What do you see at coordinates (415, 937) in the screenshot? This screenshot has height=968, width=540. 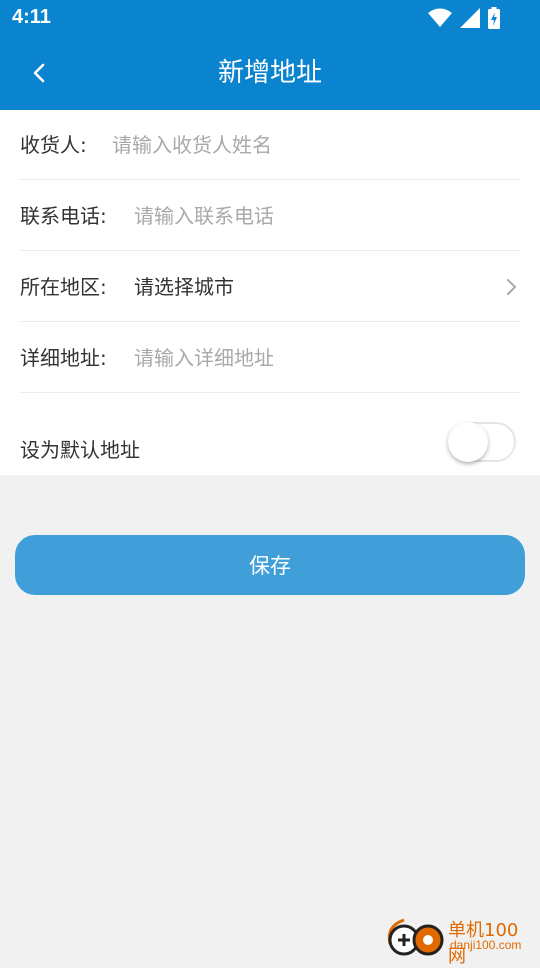 I see `watermark-logo-icon` at bounding box center [415, 937].